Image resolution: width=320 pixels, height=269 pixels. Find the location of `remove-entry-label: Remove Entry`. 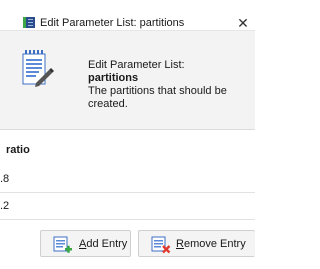

remove-entry-label: Remove Entry is located at coordinates (211, 244).